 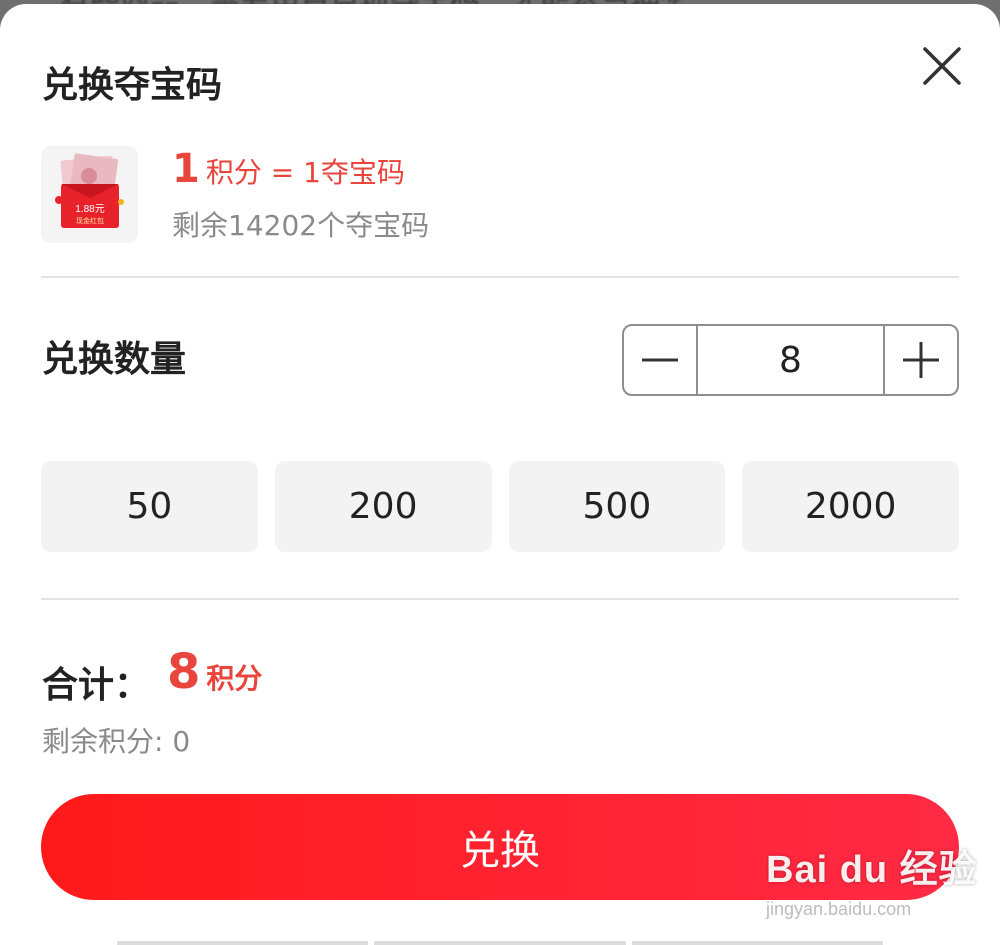 What do you see at coordinates (234, 678) in the screenshot?
I see `total-unit: 积分` at bounding box center [234, 678].